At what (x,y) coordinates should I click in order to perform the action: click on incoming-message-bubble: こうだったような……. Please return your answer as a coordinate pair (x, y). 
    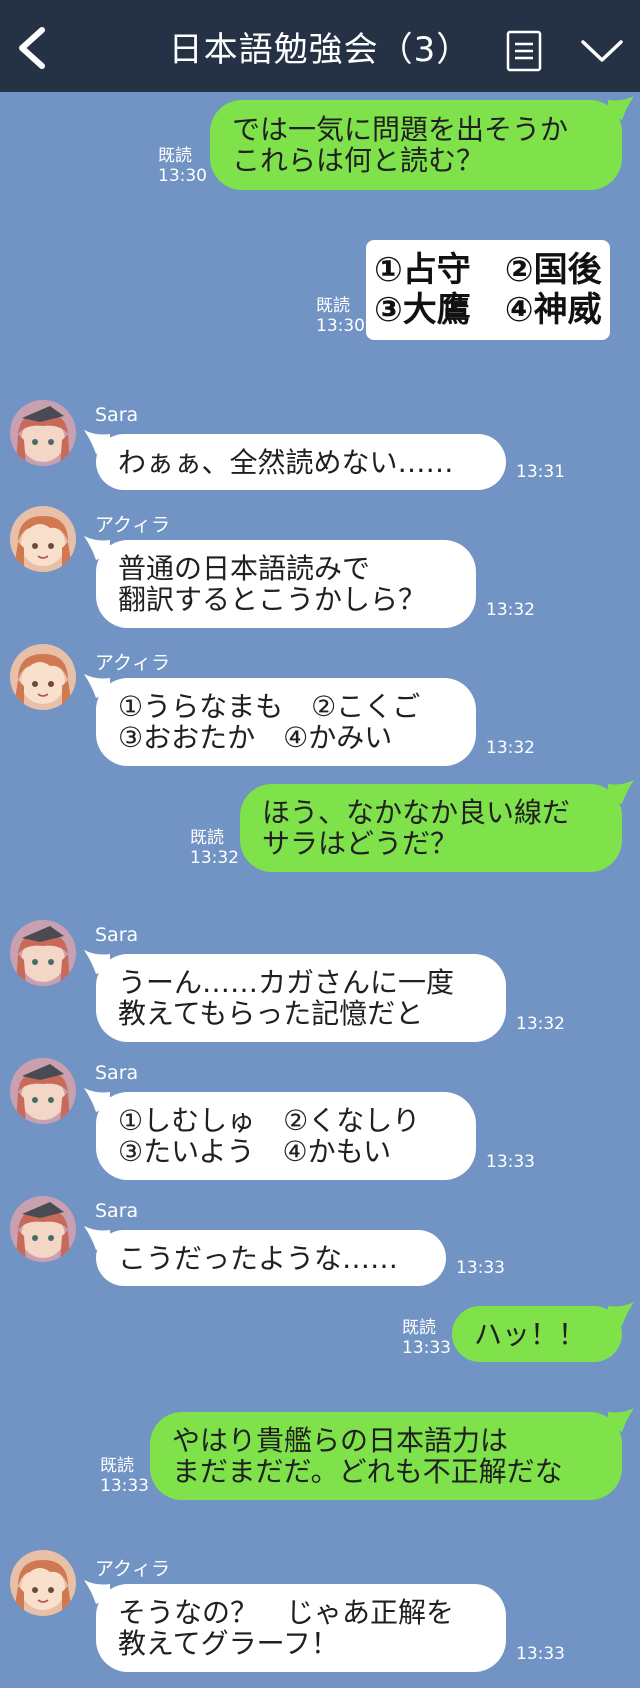
    Looking at the image, I should click on (271, 1258).